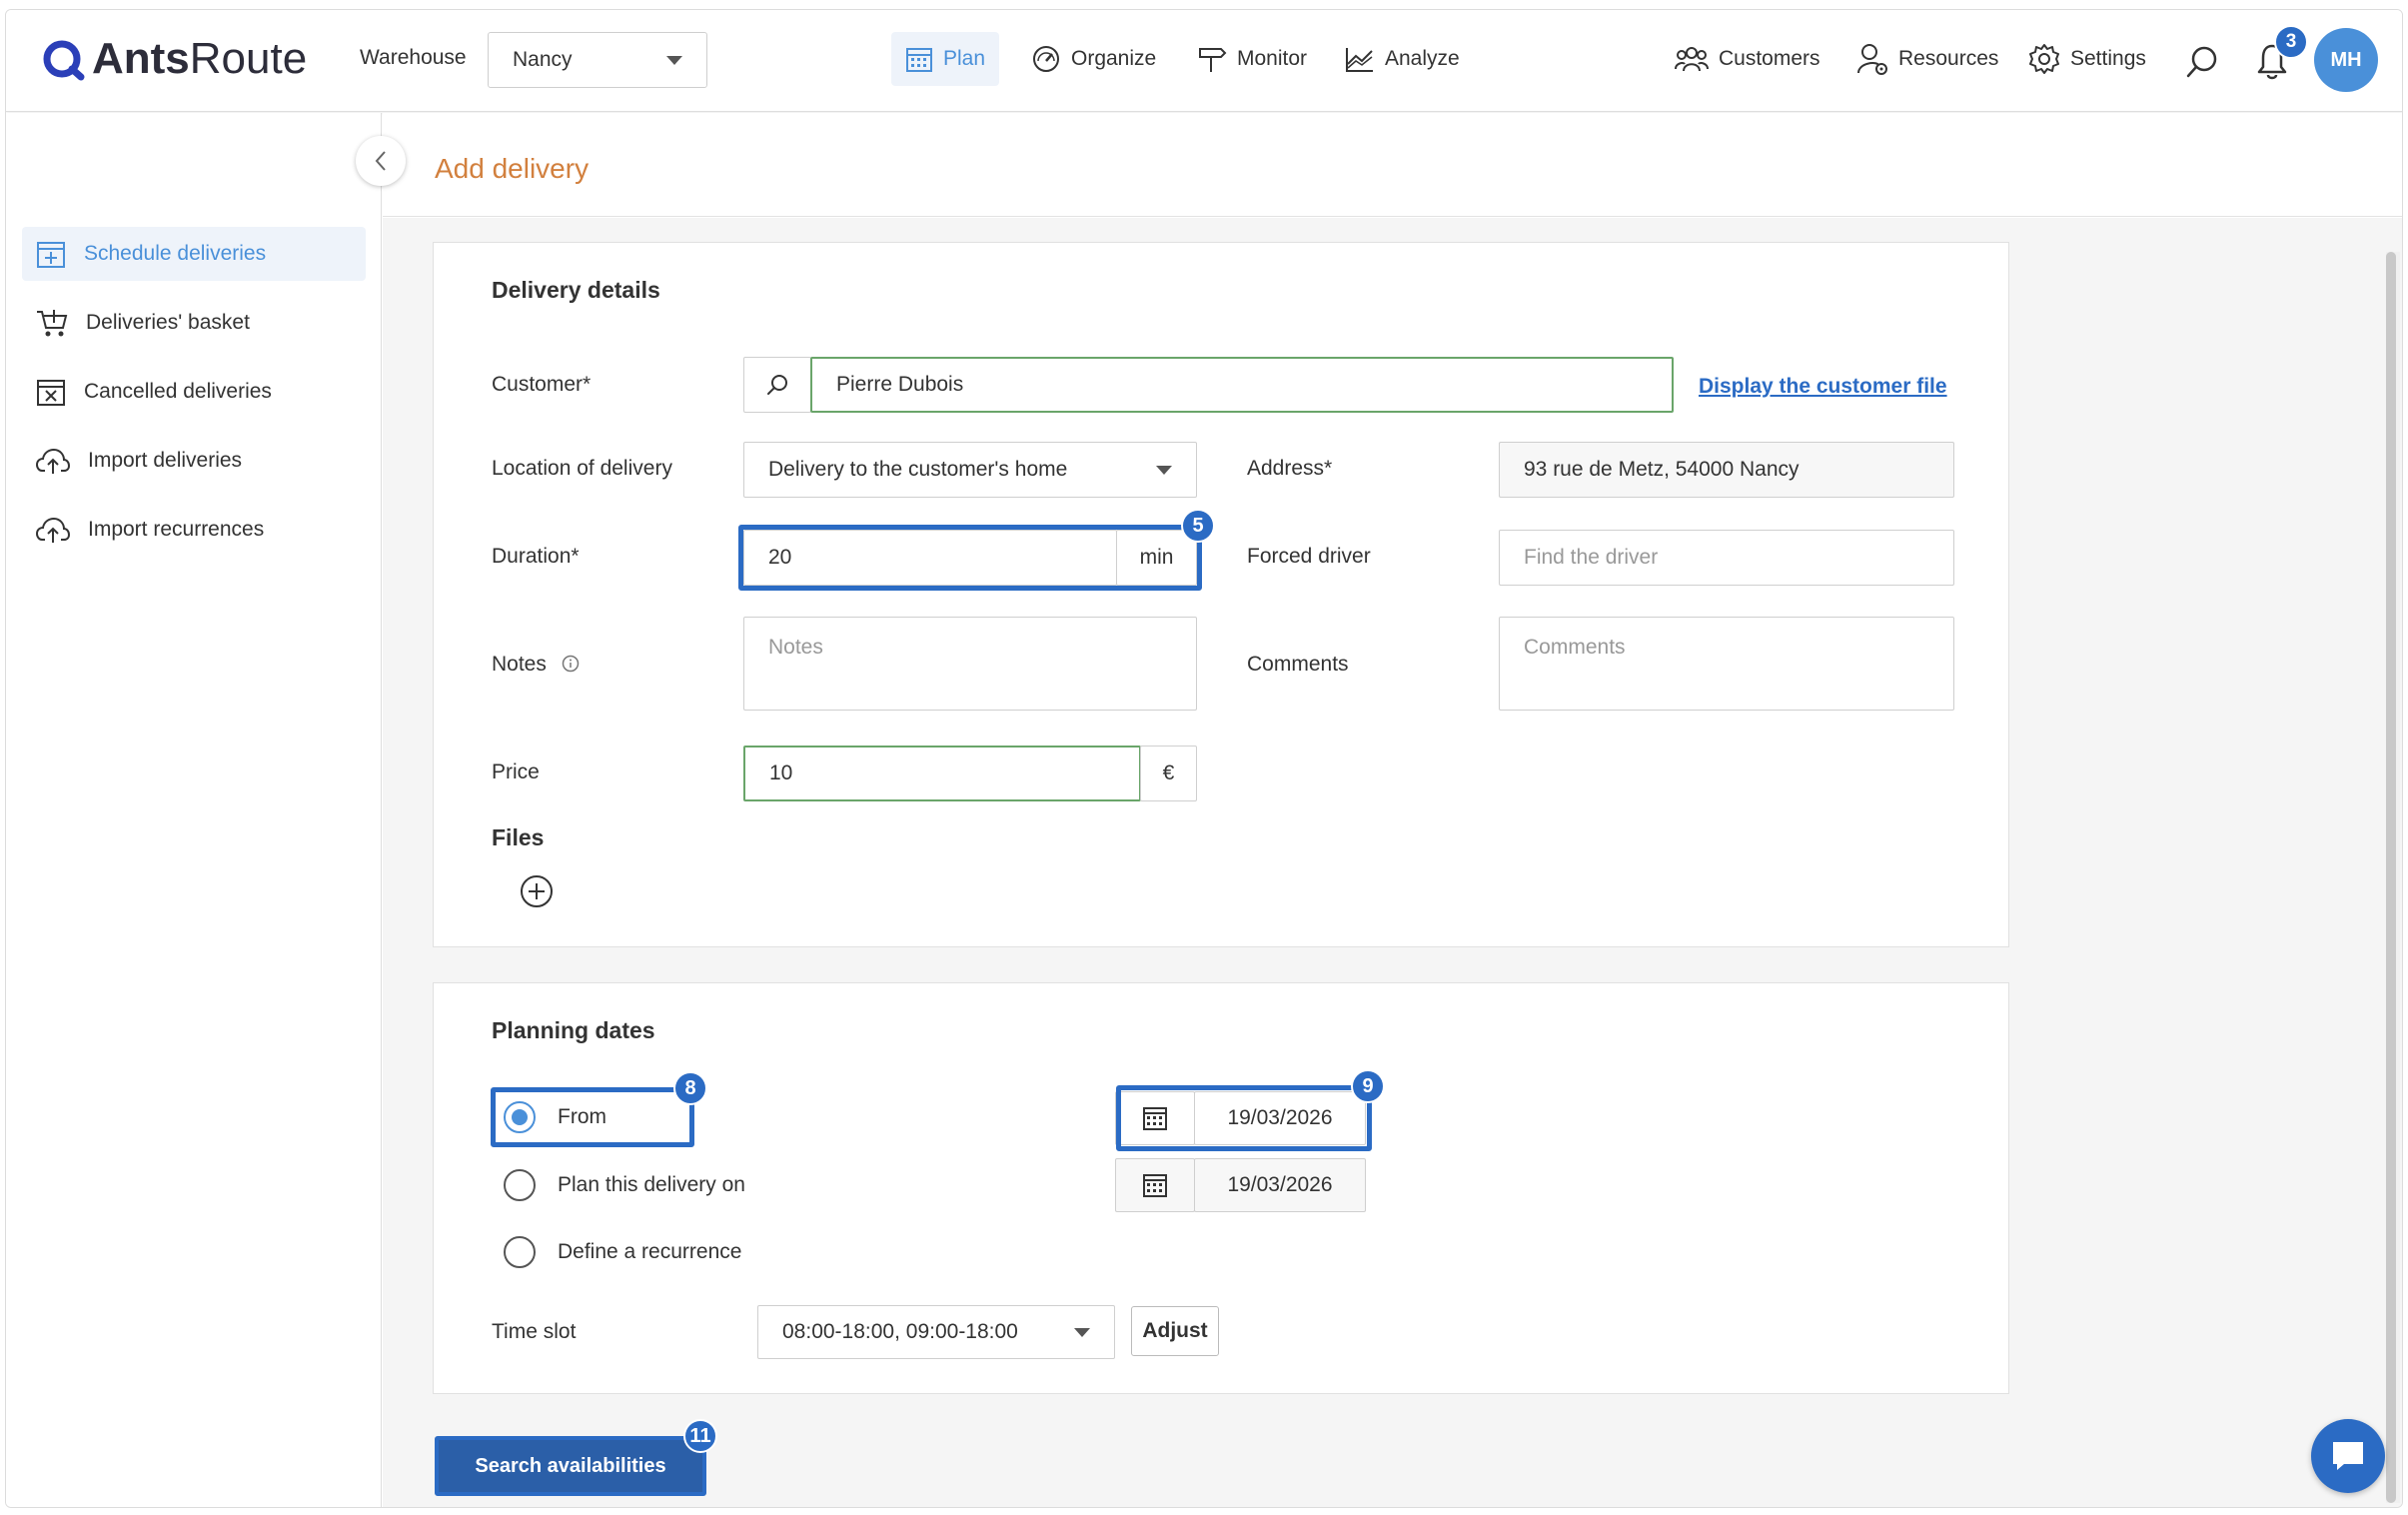 The image size is (2408, 1515). What do you see at coordinates (1927, 59) in the screenshot?
I see `nav-resources: Resources` at bounding box center [1927, 59].